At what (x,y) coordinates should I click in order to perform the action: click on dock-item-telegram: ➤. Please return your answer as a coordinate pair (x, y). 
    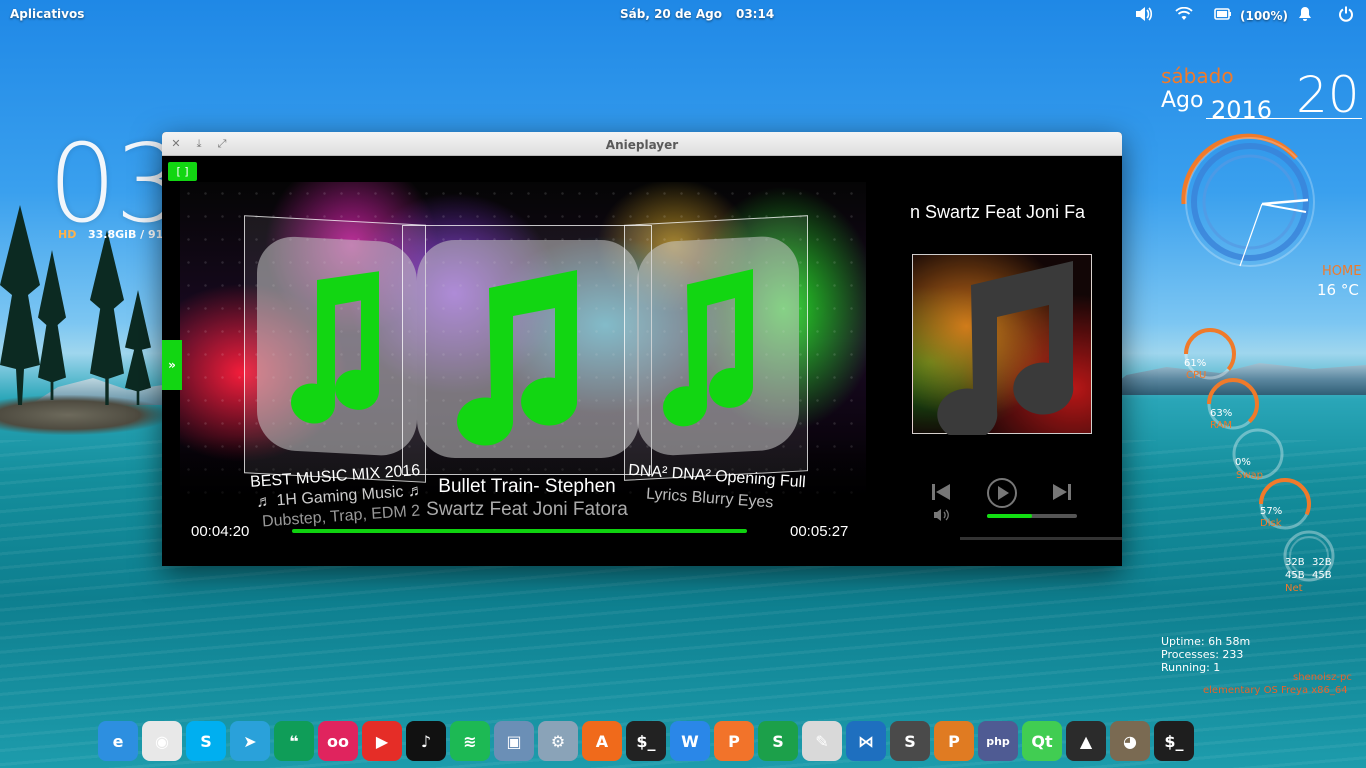
    Looking at the image, I should click on (250, 741).